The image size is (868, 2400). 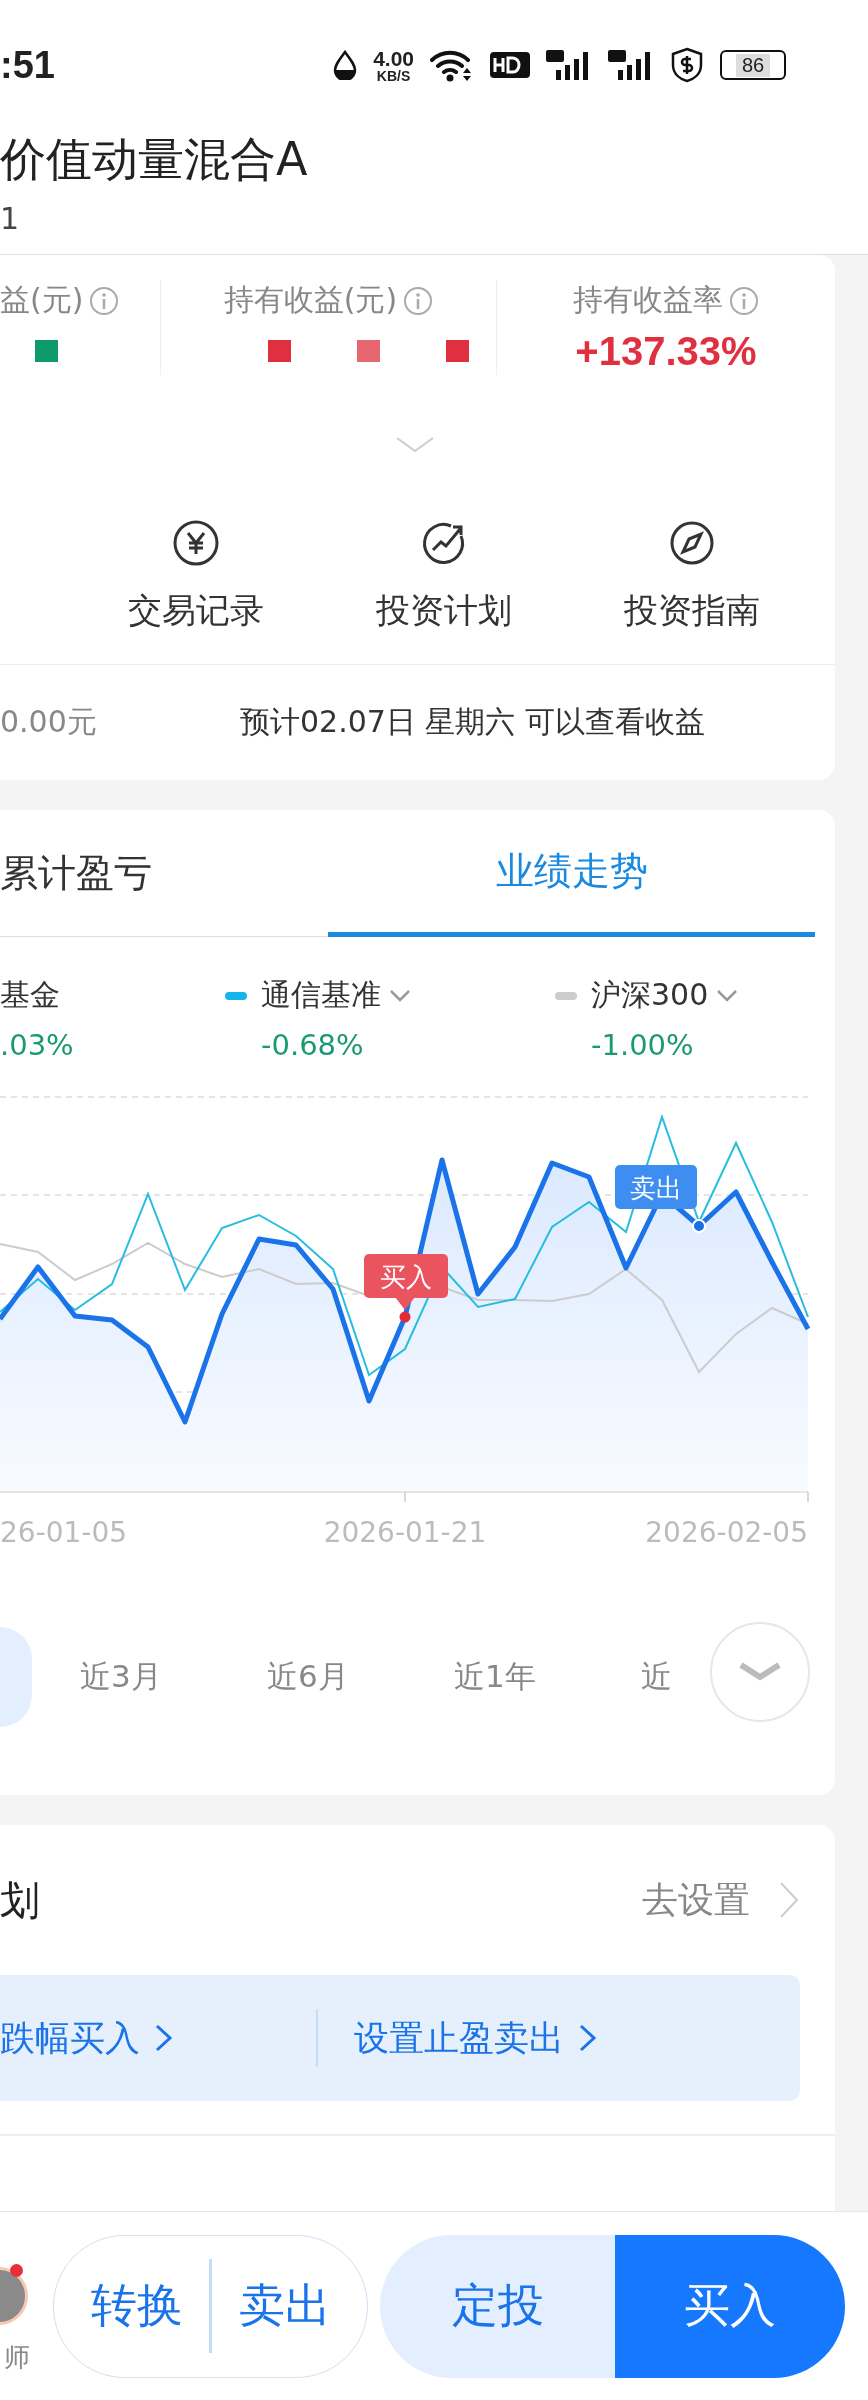 I want to click on legend-name: 基金, so click(x=30, y=995).